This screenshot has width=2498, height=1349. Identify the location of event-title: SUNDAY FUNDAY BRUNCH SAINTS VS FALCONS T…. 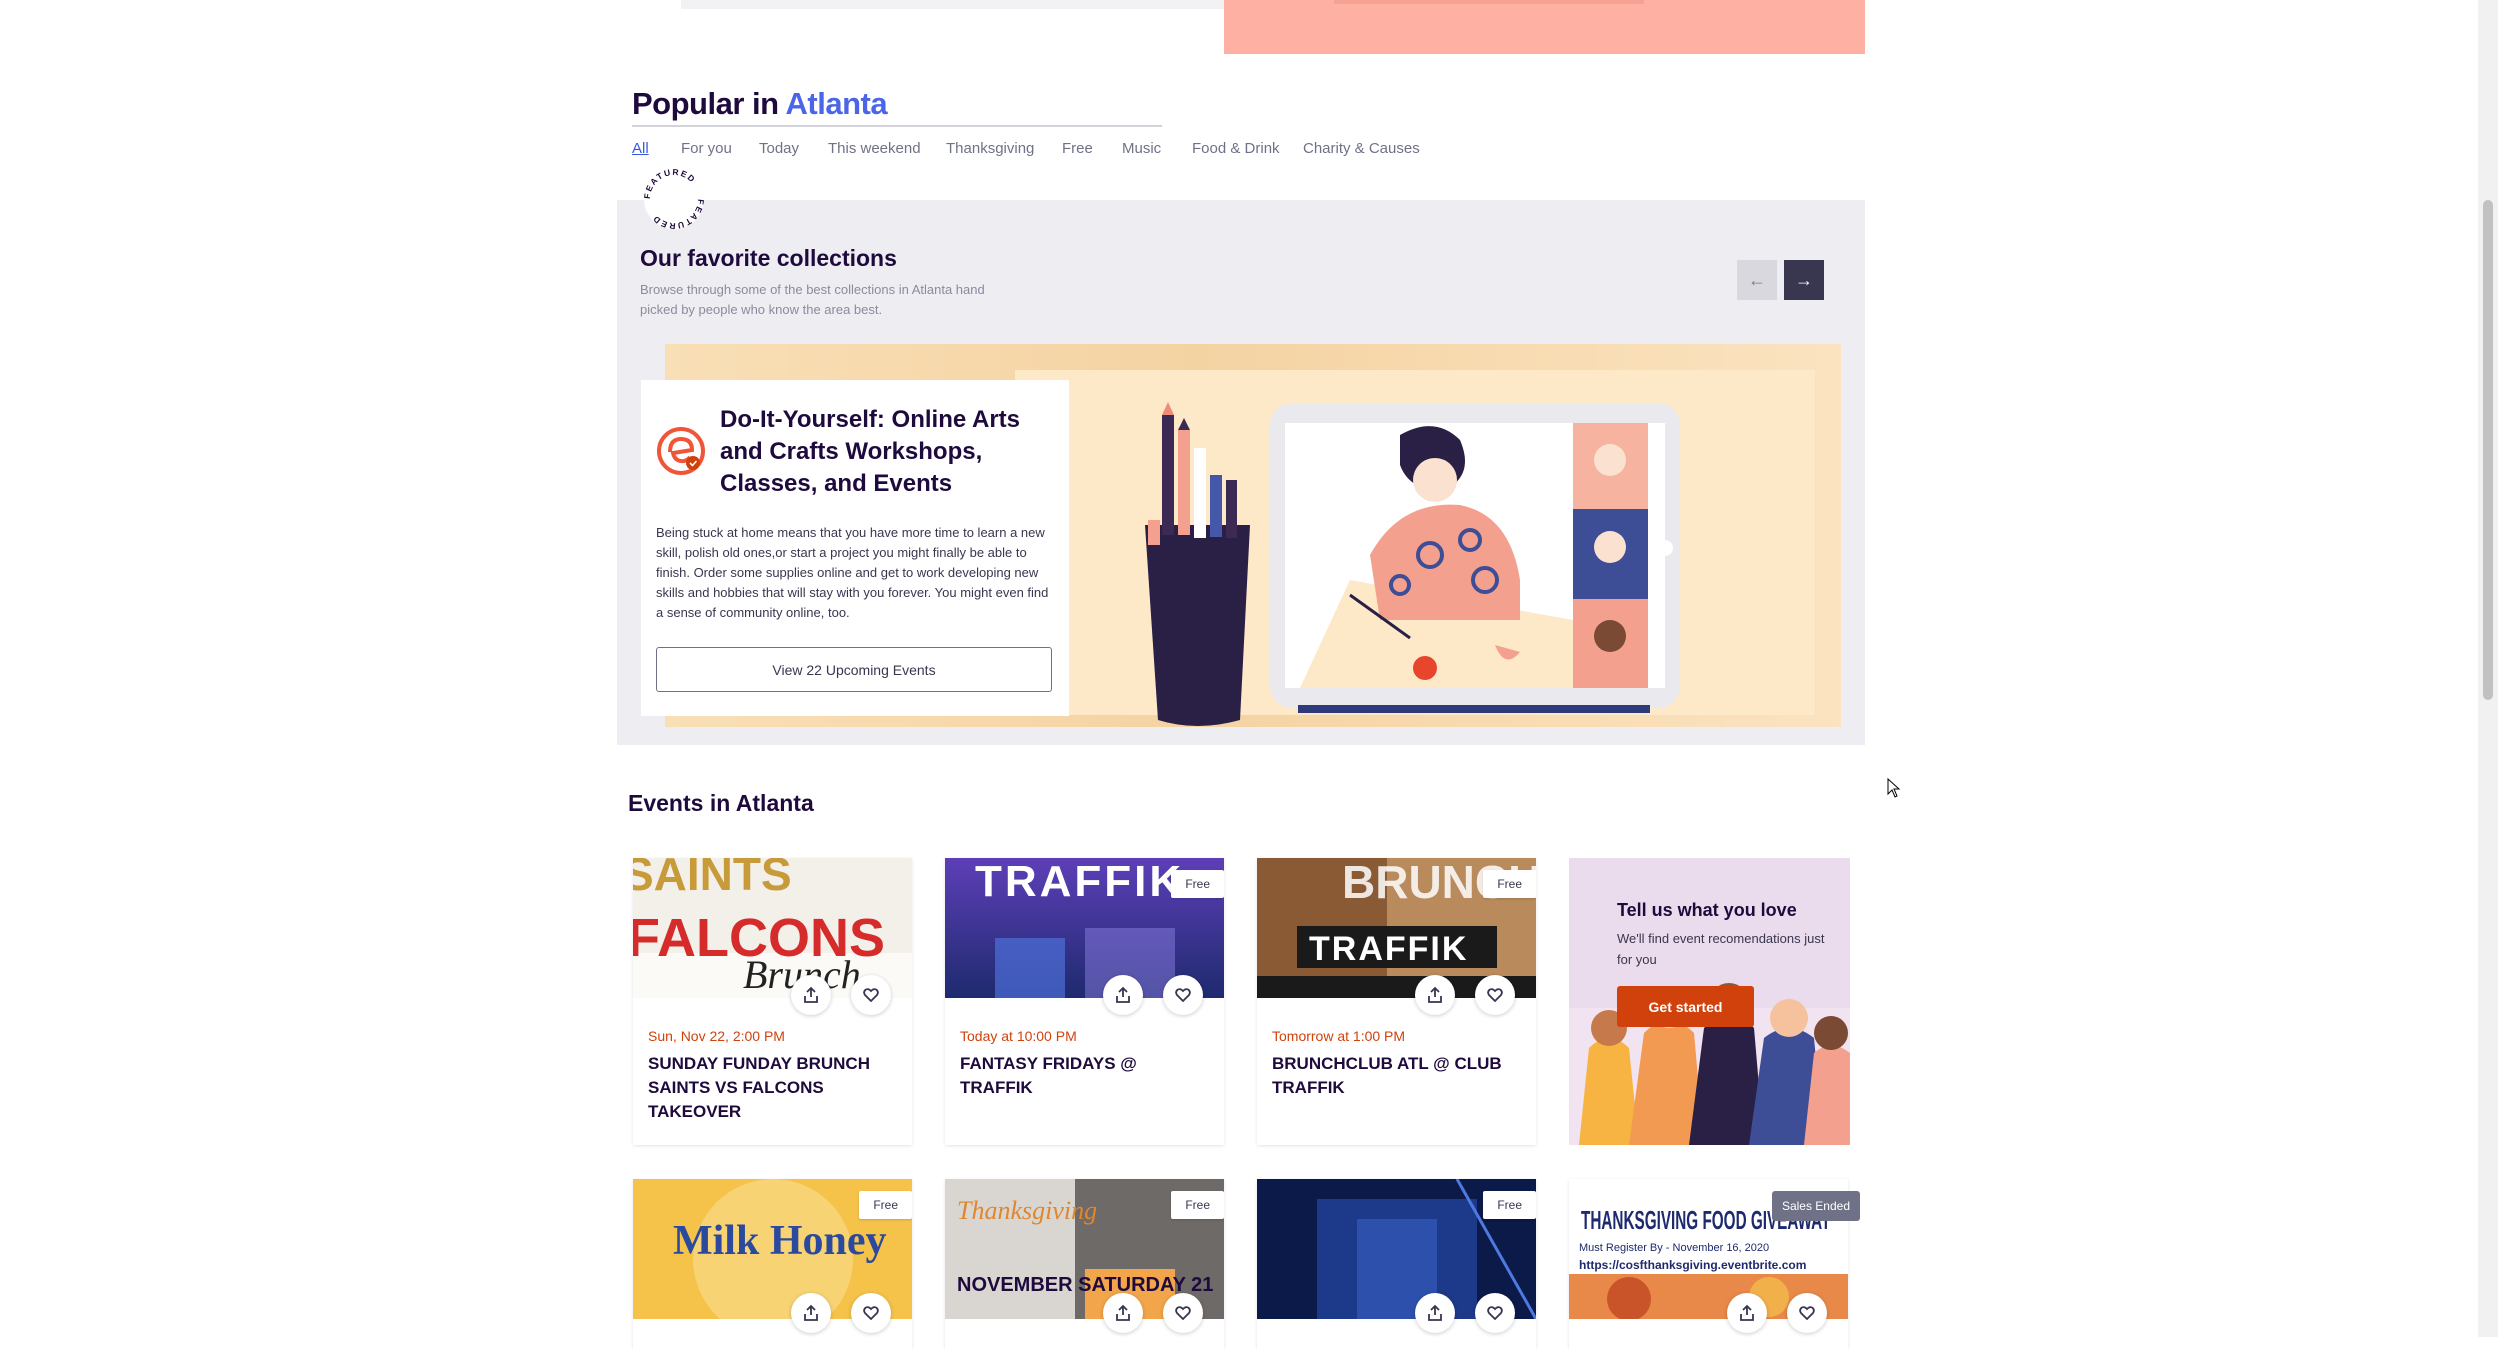
(774, 1088).